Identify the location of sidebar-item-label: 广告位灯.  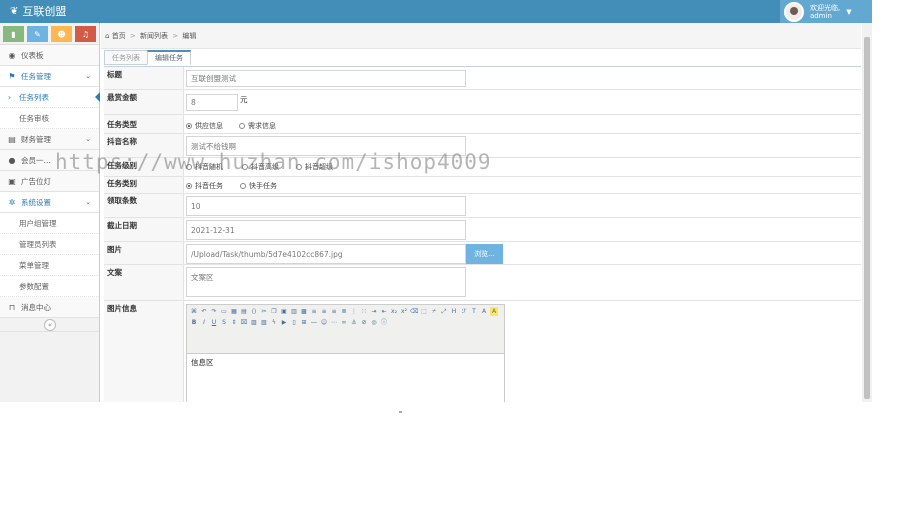
(36, 181).